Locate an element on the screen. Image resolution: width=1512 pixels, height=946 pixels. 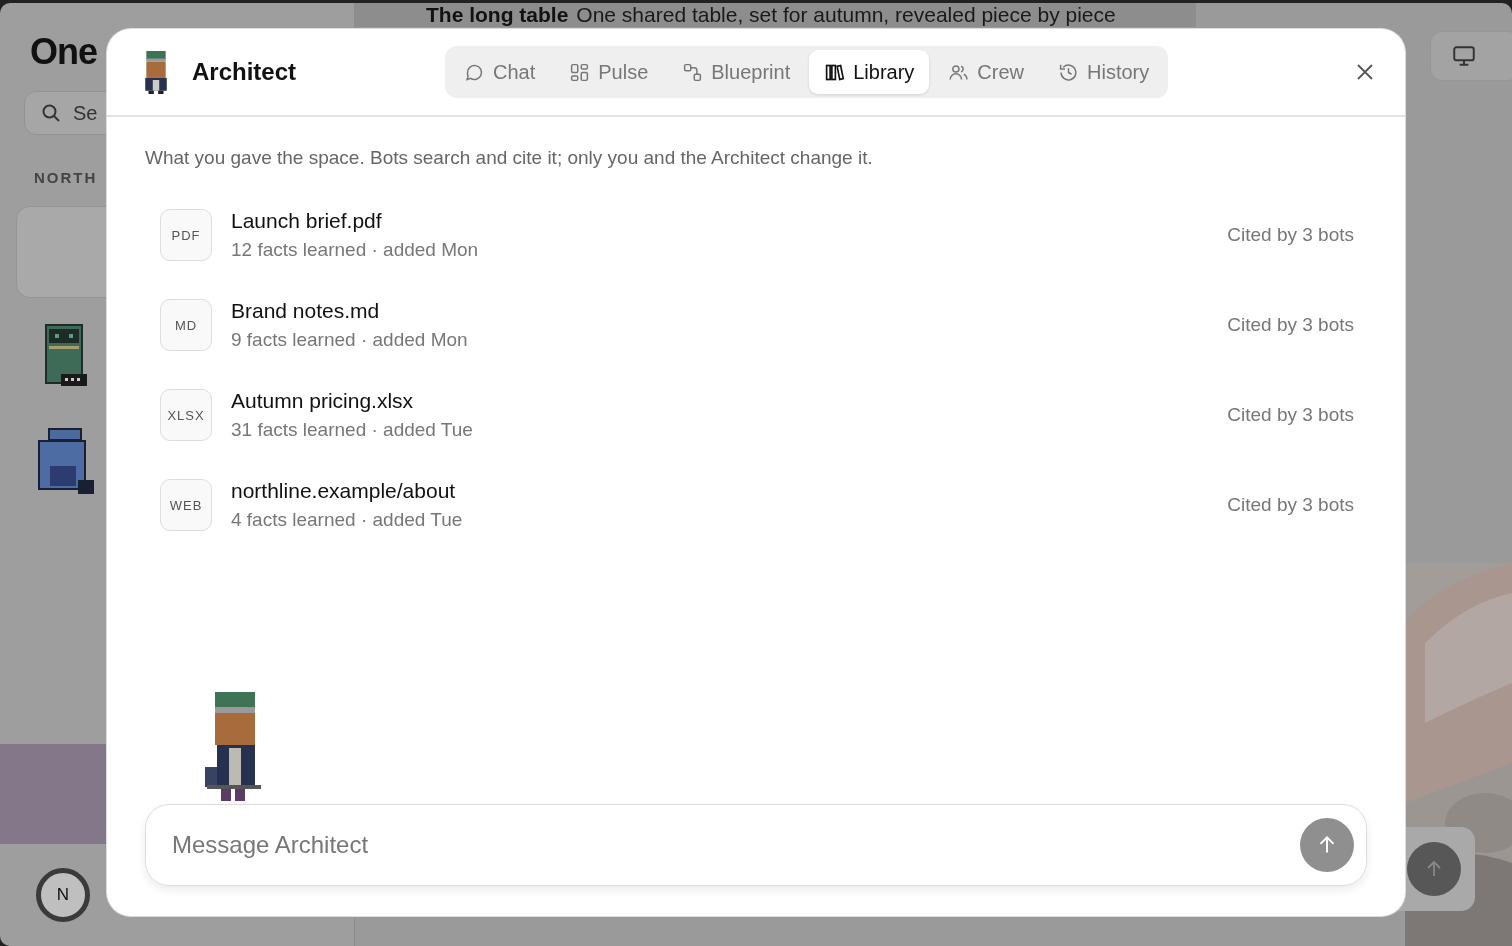
user-avatar: N is located at coordinates (63, 895).